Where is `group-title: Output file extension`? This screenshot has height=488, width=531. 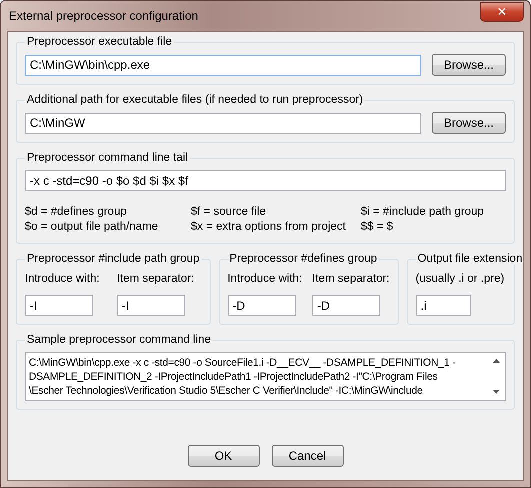
group-title: Output file extension is located at coordinates (470, 259).